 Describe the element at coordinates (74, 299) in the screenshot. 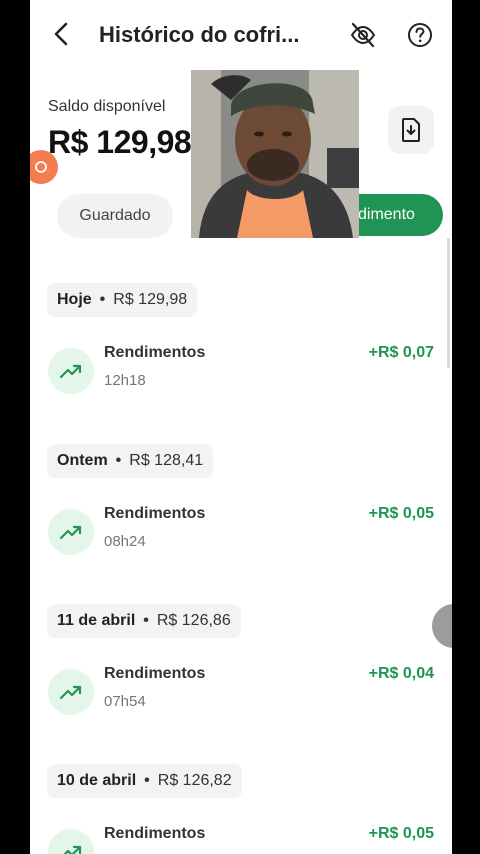

I see `day-date: Hoje` at that location.